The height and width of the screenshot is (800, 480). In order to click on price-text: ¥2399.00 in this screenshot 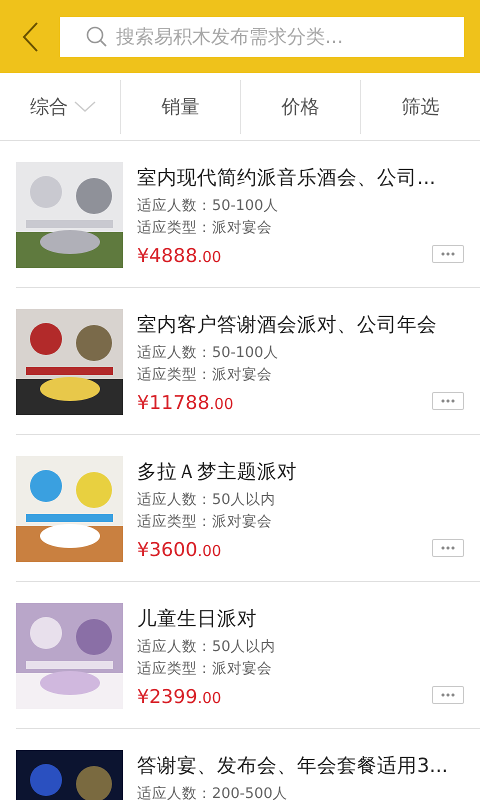, I will do `click(179, 697)`.